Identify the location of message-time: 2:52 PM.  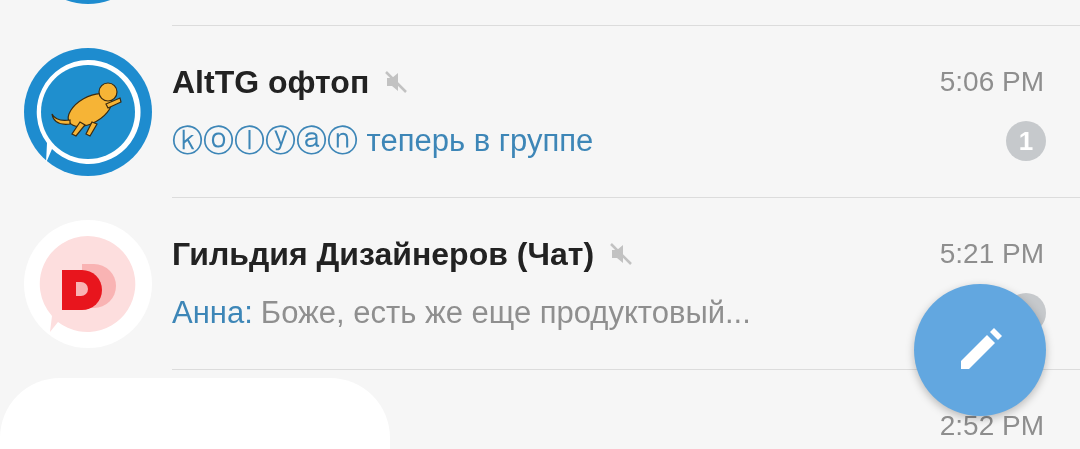
(991, 426).